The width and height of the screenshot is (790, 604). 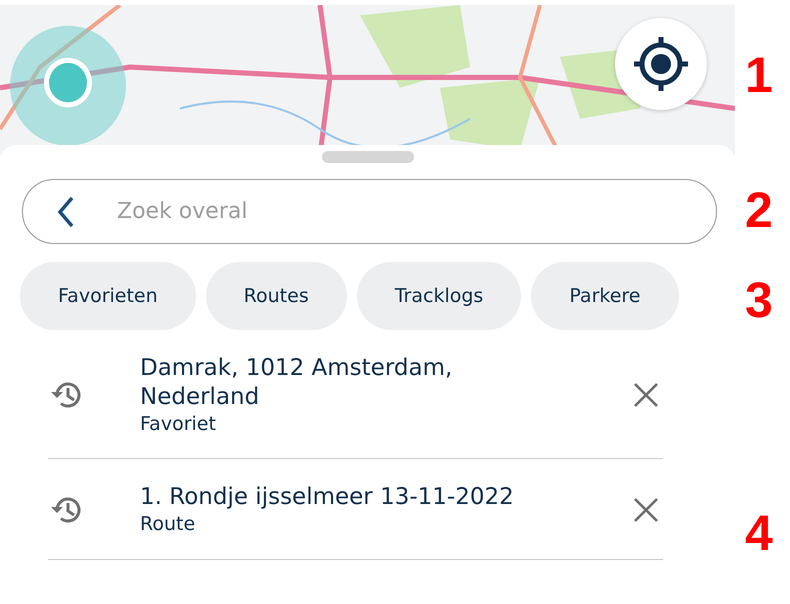 I want to click on place-title: Damrak, 1012 Amsterdam, Nederland, so click(x=297, y=383).